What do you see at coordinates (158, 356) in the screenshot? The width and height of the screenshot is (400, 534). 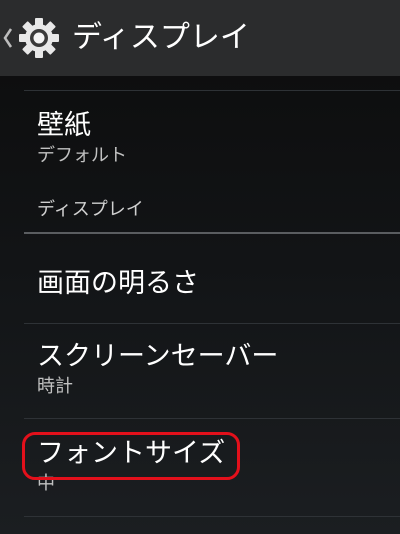 I see `screensaver-title: スクリーンセーバー` at bounding box center [158, 356].